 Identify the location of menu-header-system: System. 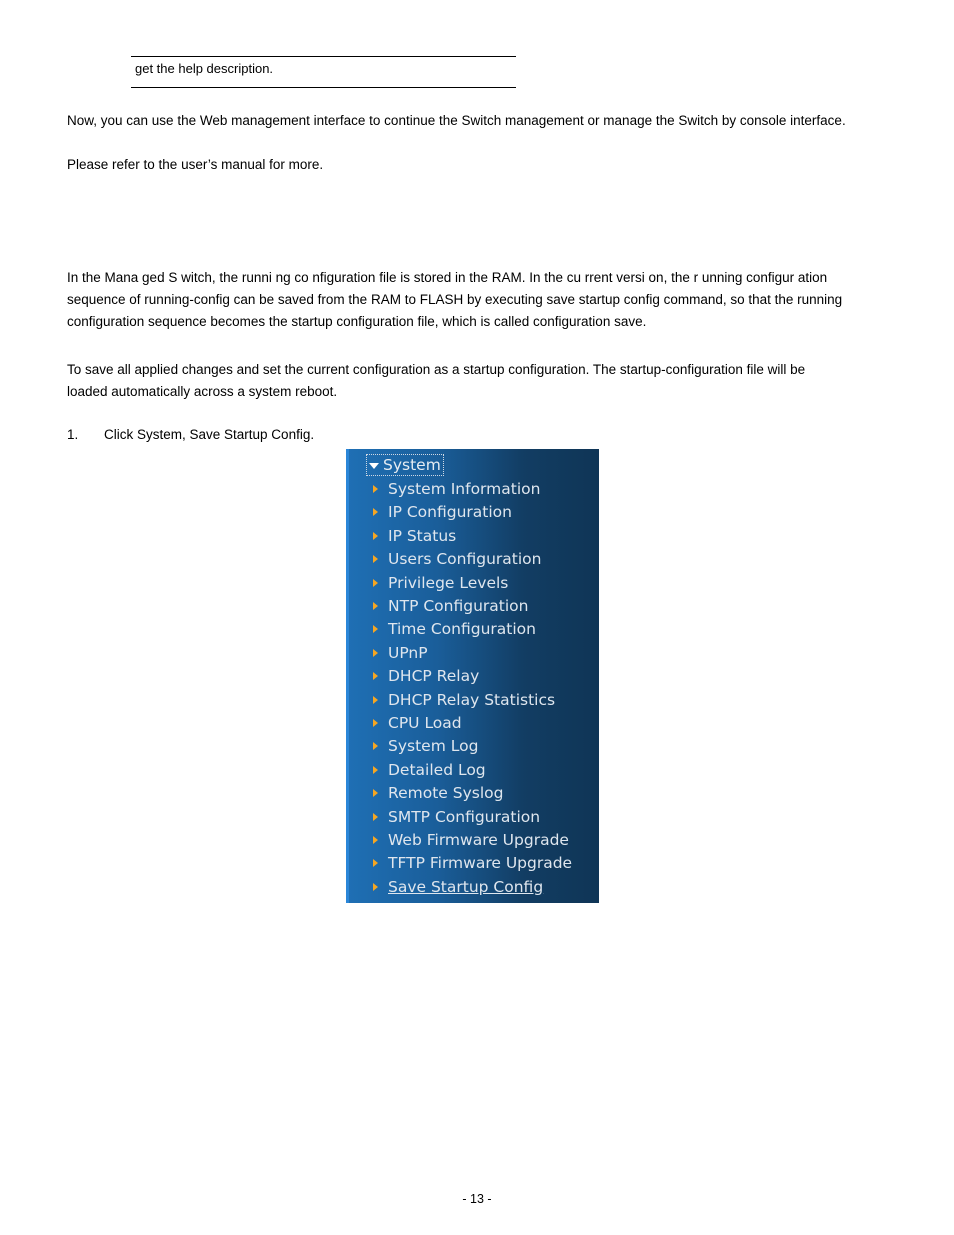
(405, 465).